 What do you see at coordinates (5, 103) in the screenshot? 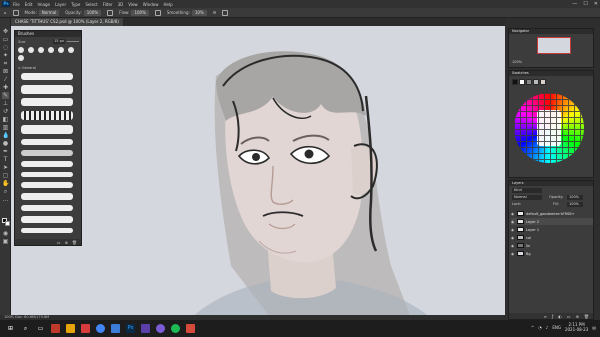
I see `clone-stamp-icon: ⊥` at bounding box center [5, 103].